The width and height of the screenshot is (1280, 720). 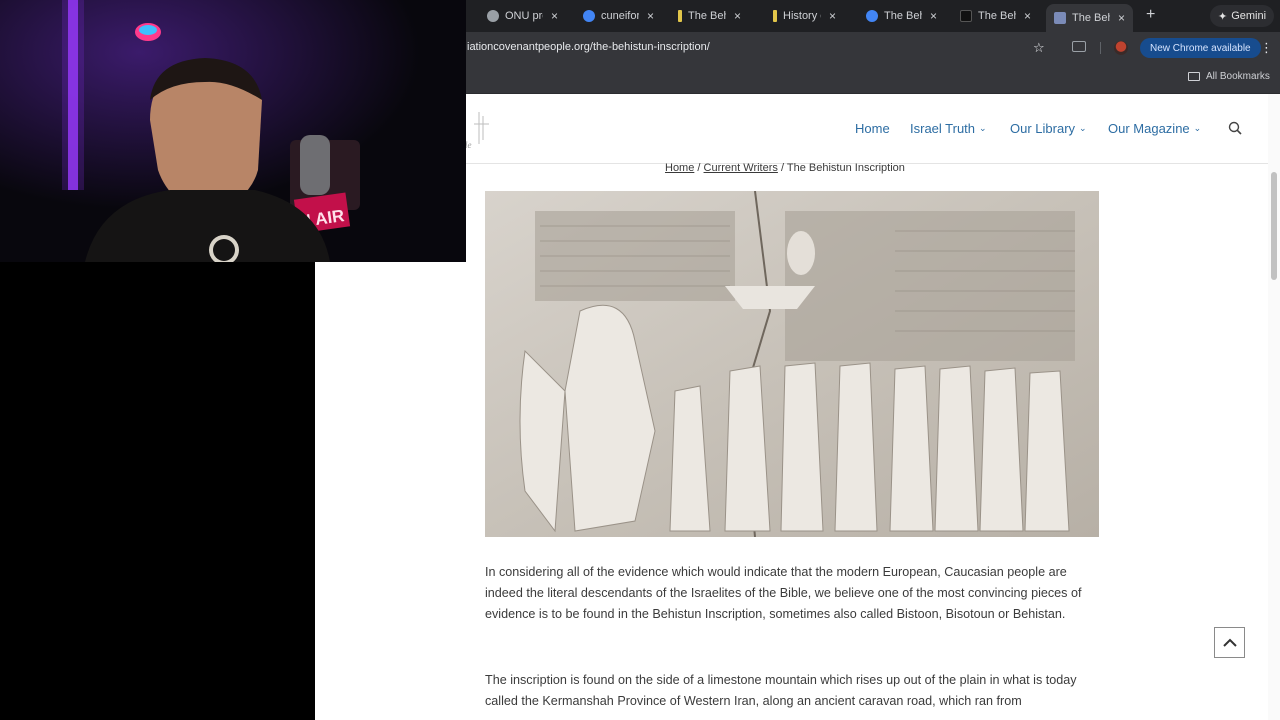 I want to click on tab-4: History o ×, so click(x=804, y=16).